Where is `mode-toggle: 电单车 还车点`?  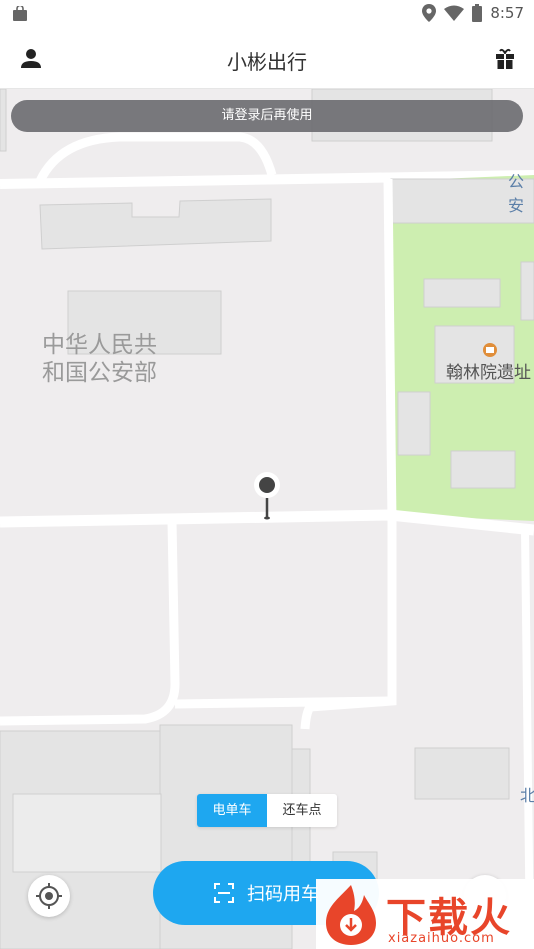
mode-toggle: 电单车 还车点 is located at coordinates (267, 810).